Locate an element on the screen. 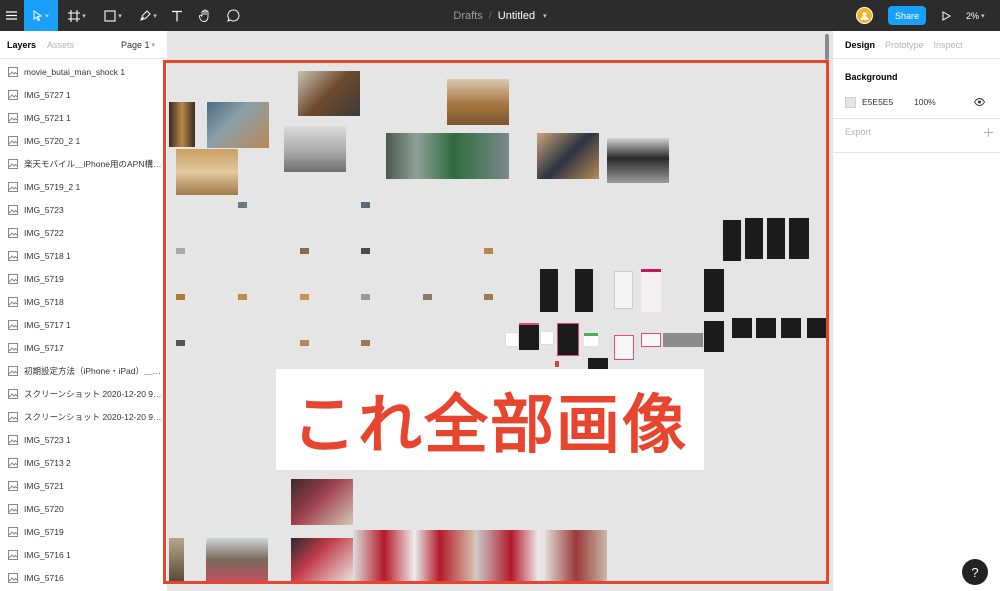 The height and width of the screenshot is (591, 1000). layer-label: IMG_5719_2 1 is located at coordinates (52, 186).